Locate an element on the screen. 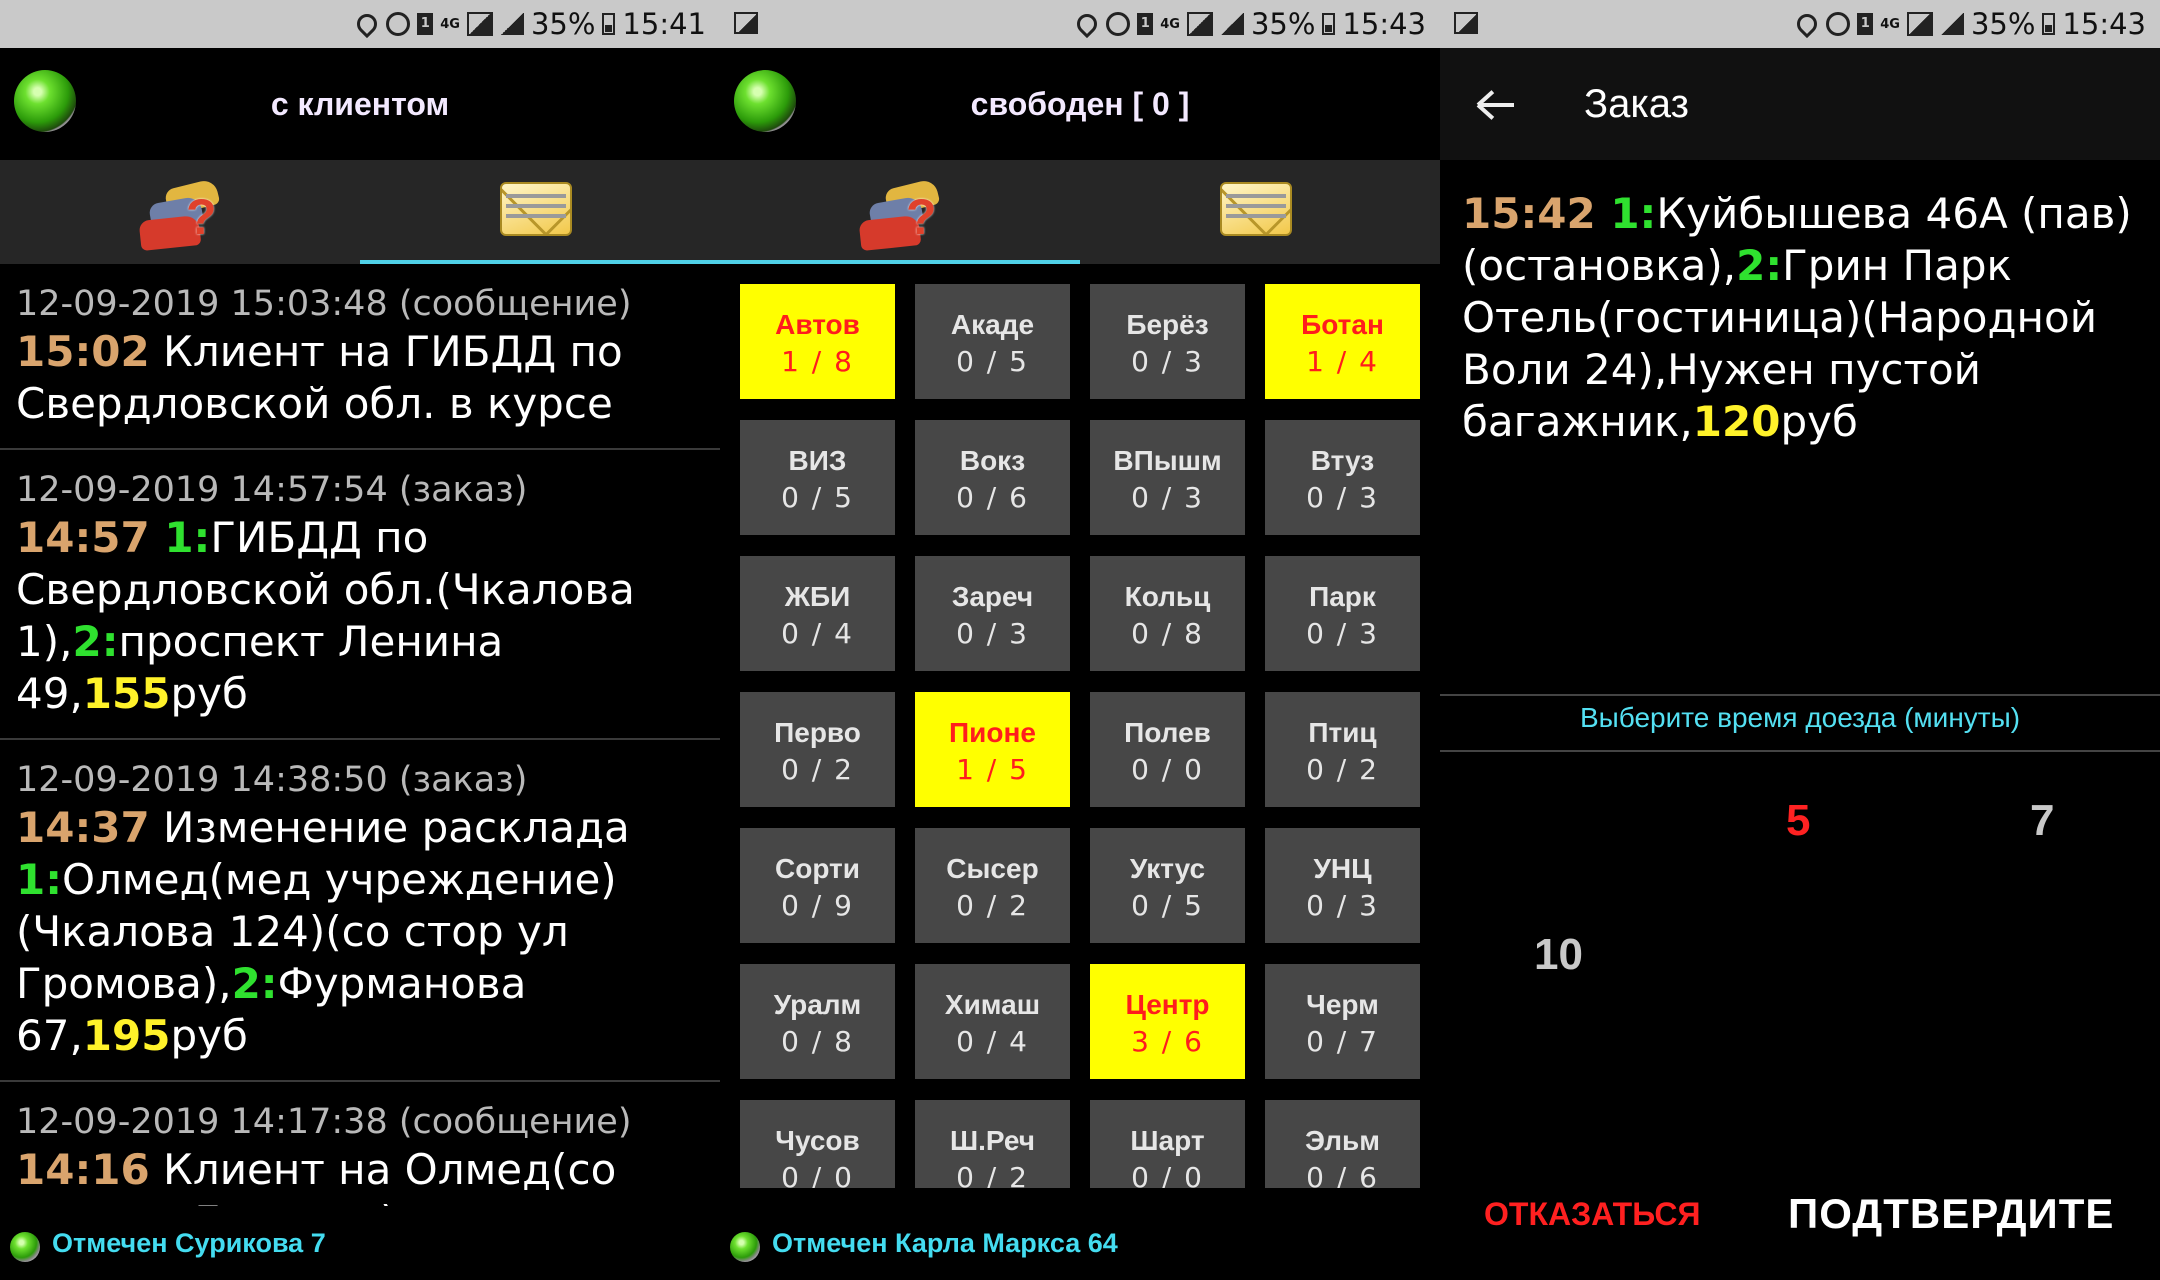  zone-name: Перво is located at coordinates (817, 732).